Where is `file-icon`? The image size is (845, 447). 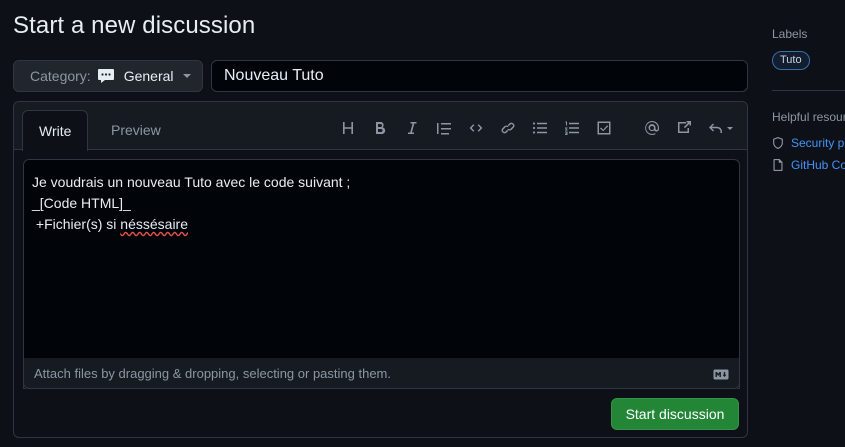
file-icon is located at coordinates (778, 165).